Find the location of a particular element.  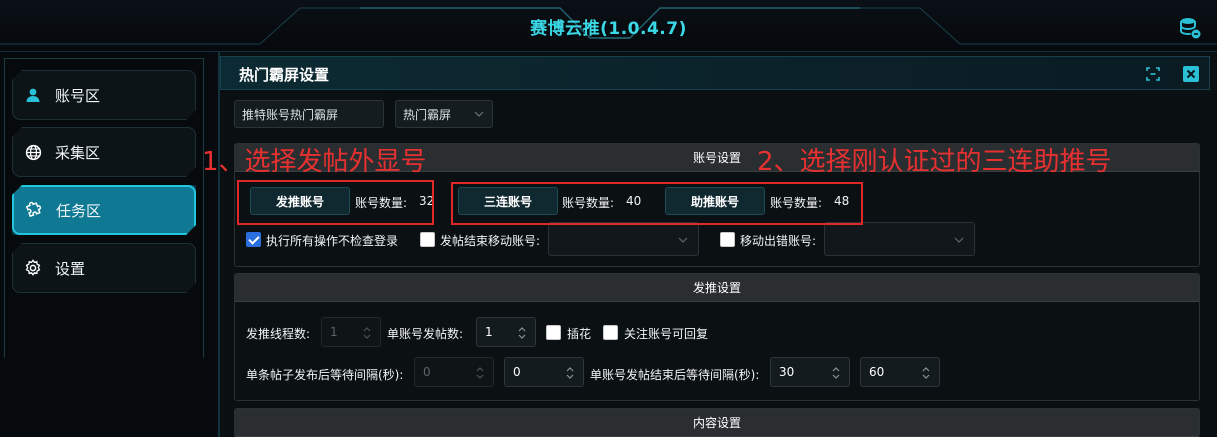

content-settings-header: 内容设置 is located at coordinates (717, 423).